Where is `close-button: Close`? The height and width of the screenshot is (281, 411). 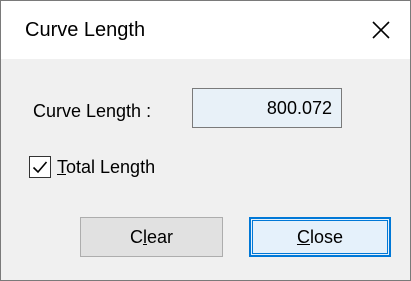 close-button: Close is located at coordinates (320, 237).